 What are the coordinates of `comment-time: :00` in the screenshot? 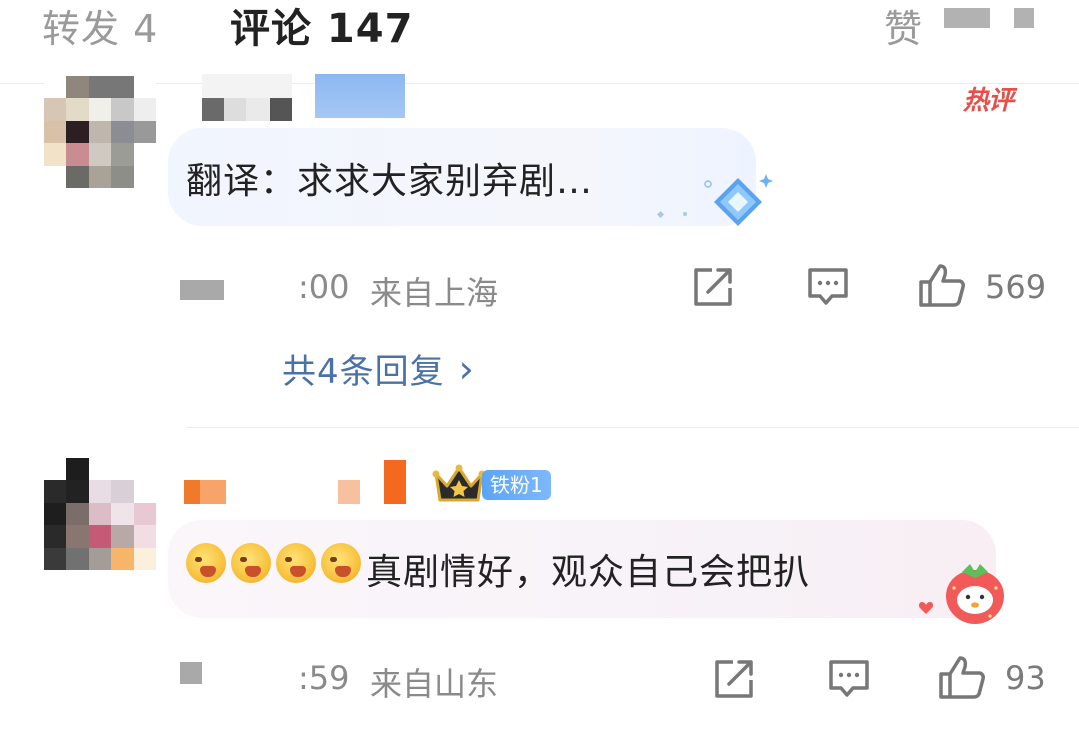 It's located at (324, 287).